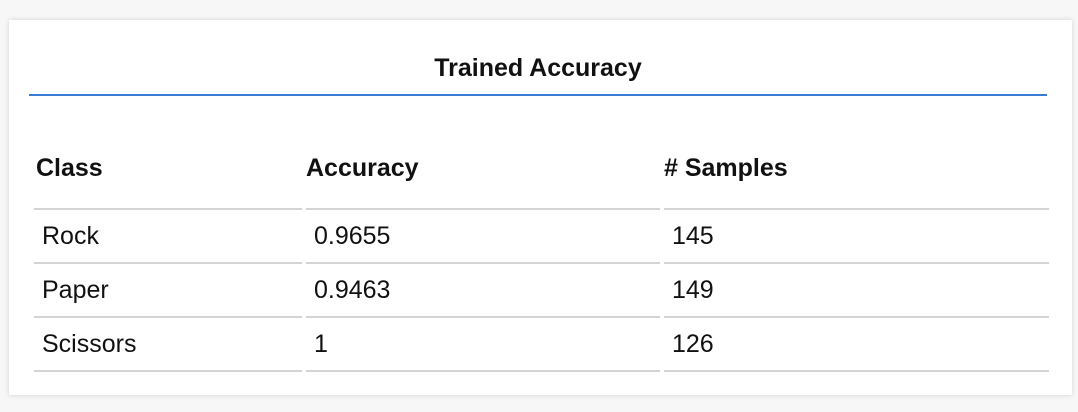  Describe the element at coordinates (483, 345) in the screenshot. I see `cell-accuracy: 1` at that location.